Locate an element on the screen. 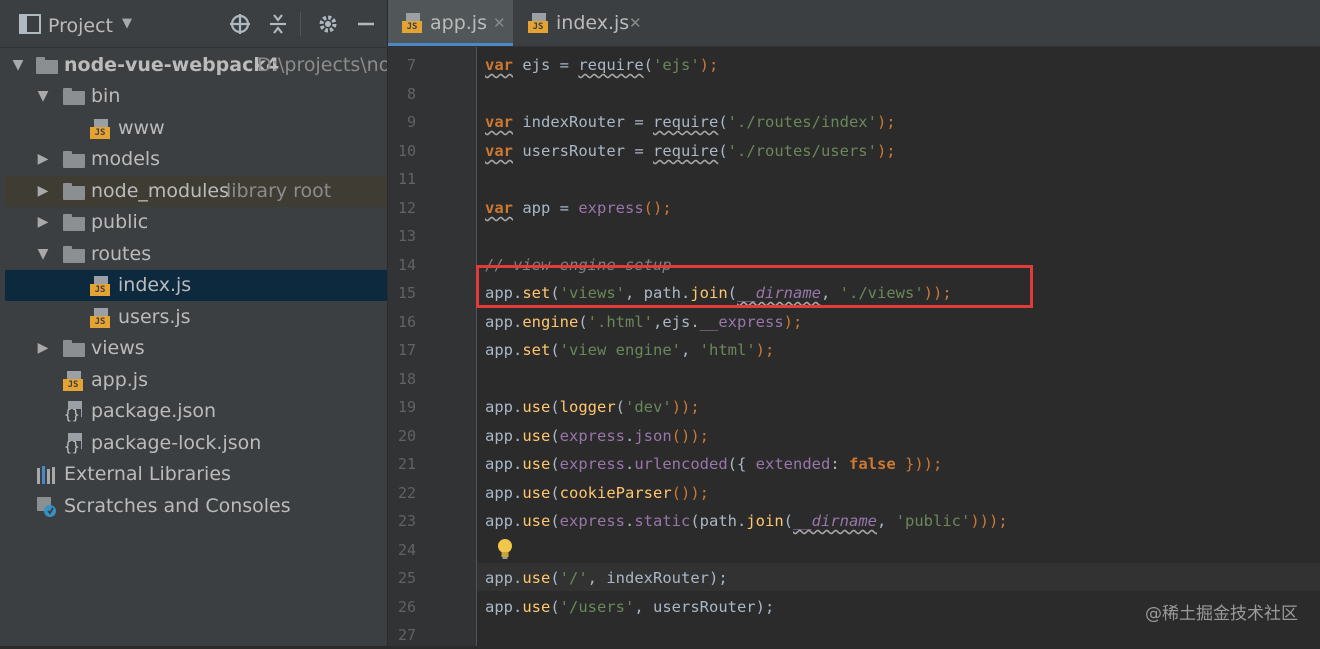  tree-item-label: package.json is located at coordinates (154, 411).